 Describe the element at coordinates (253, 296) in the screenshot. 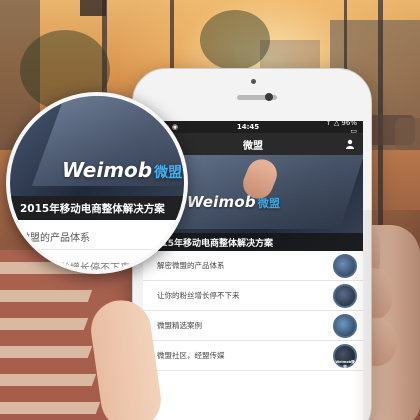

I see `list-item: 让你的粉丝增长停不下来` at that location.